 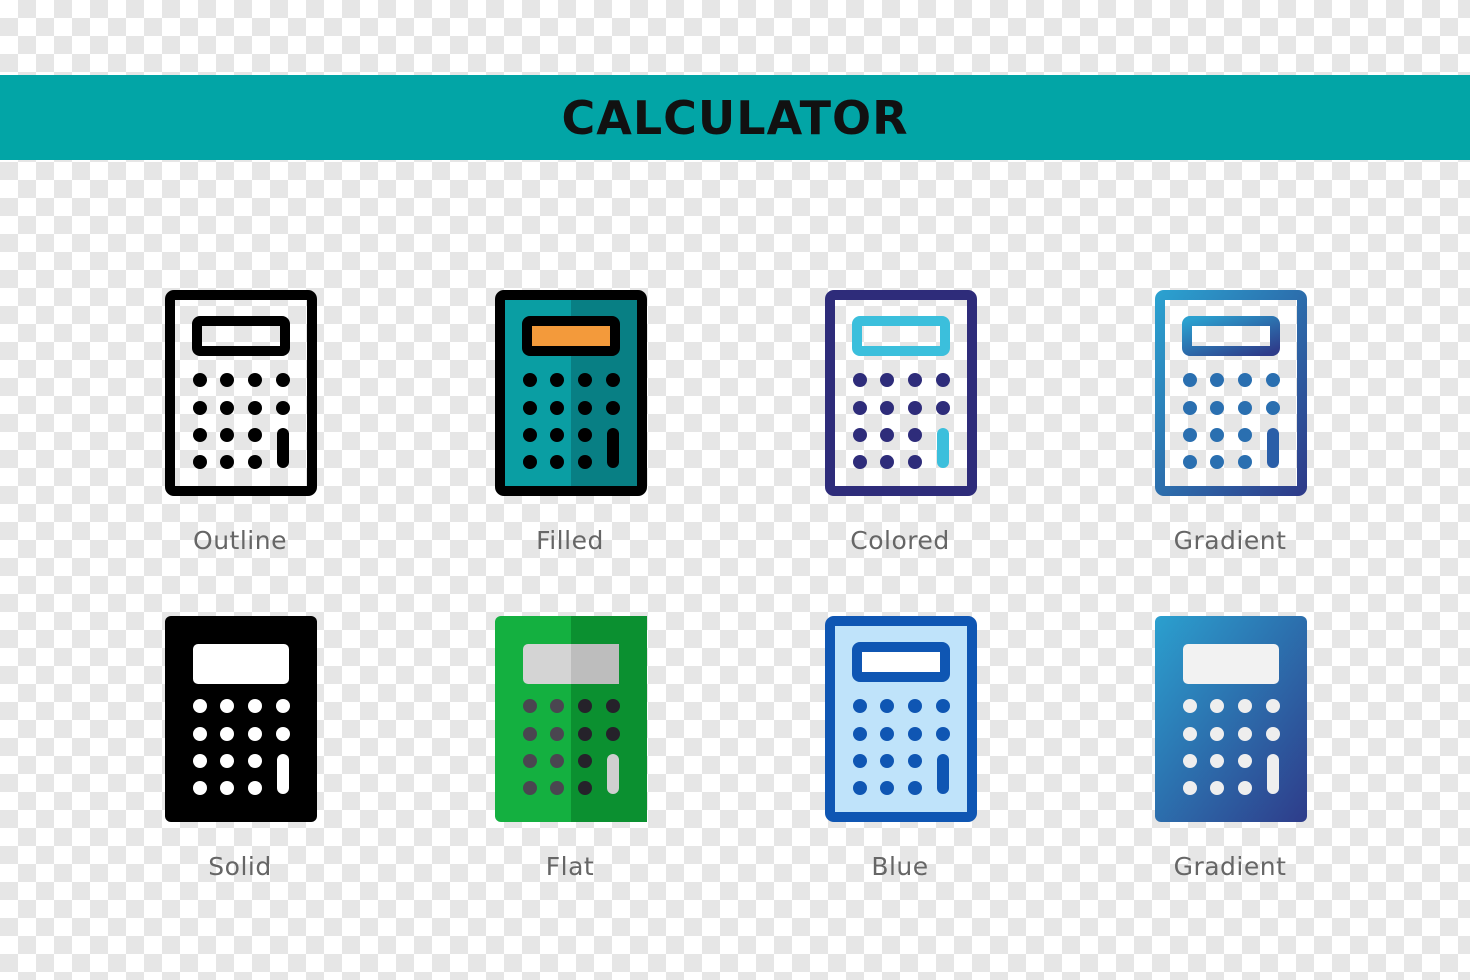 What do you see at coordinates (900, 540) in the screenshot?
I see `icon-label: Colored` at bounding box center [900, 540].